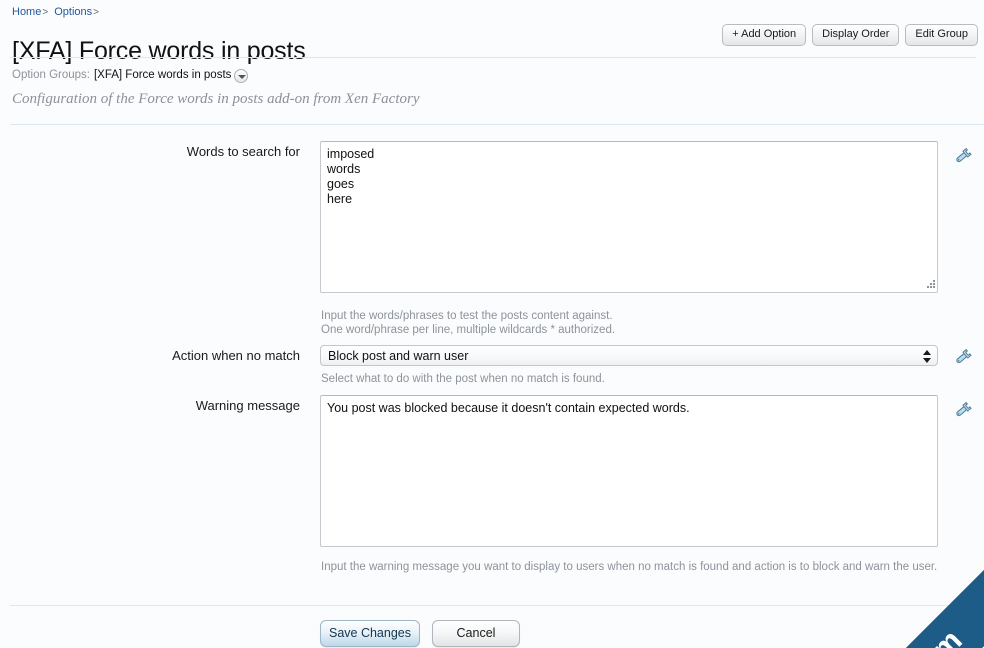 This screenshot has width=984, height=648. Describe the element at coordinates (26, 12) in the screenshot. I see `breadcrumb-item-home: Home` at that location.